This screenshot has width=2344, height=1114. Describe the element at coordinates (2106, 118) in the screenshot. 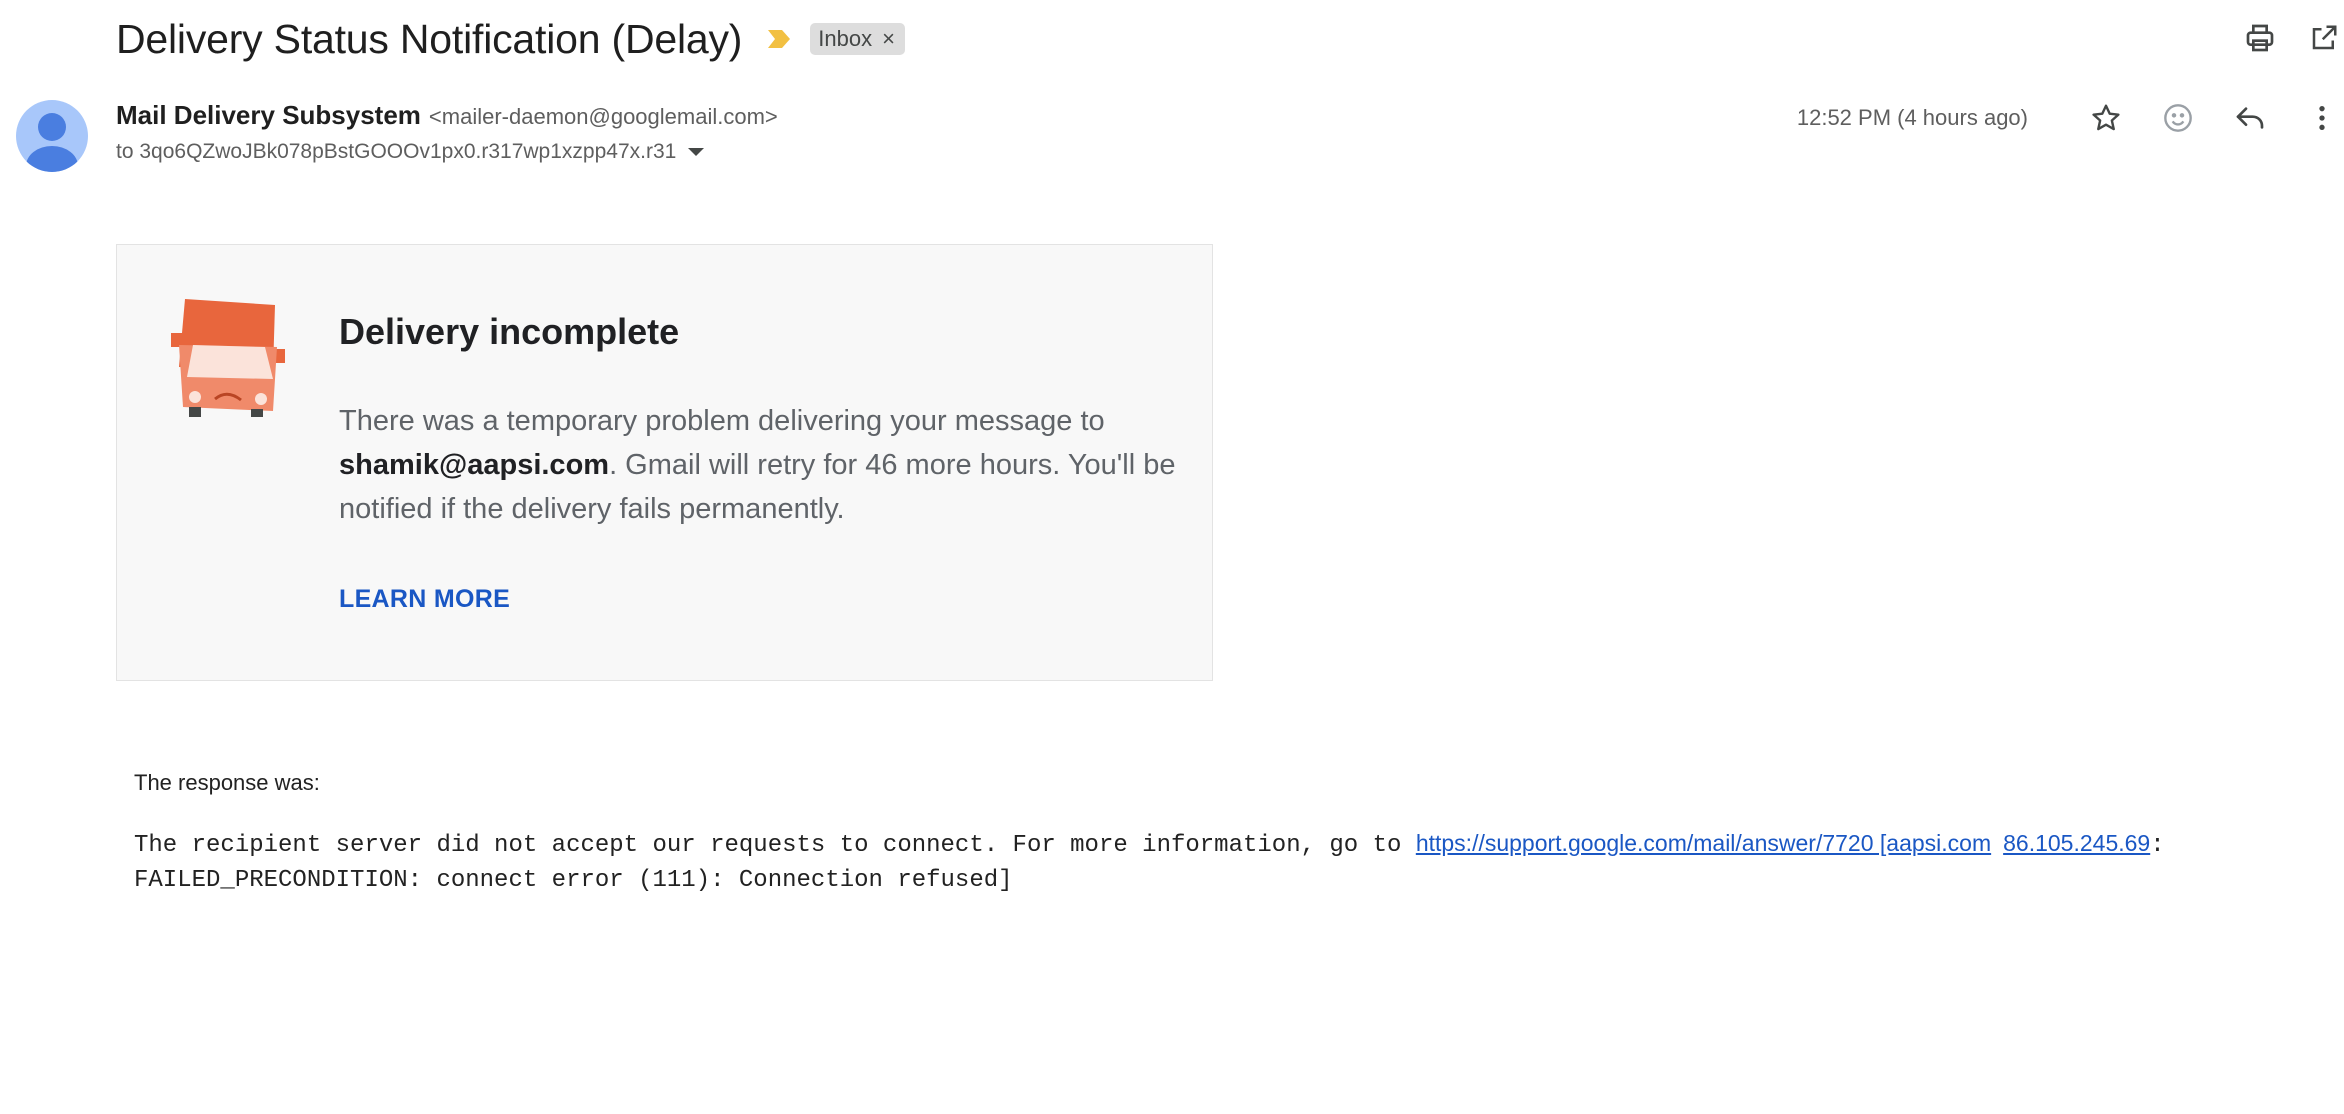

I see `star-icon` at that location.